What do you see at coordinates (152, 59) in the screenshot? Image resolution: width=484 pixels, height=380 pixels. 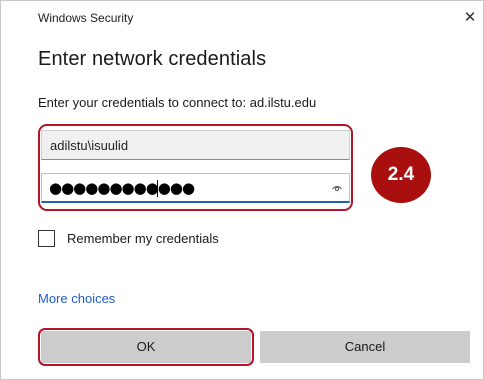 I see `dialog-heading: Enter network credentials` at bounding box center [152, 59].